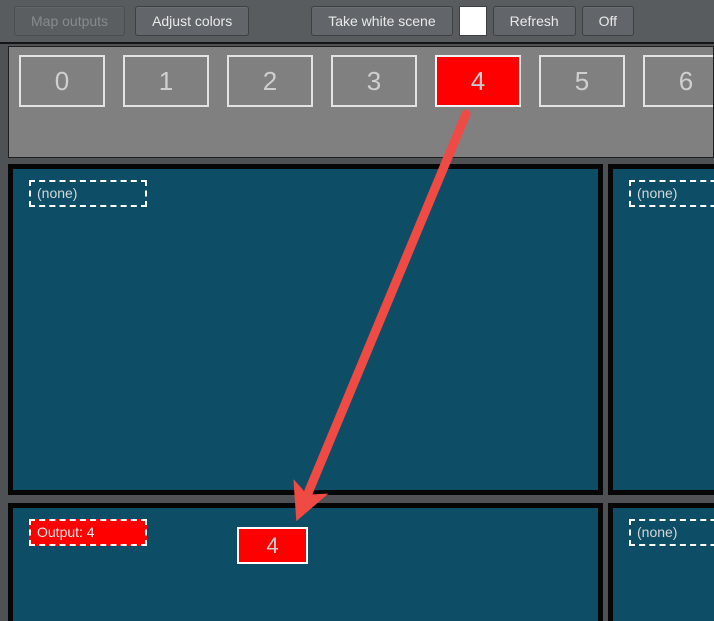 This screenshot has width=714, height=621. Describe the element at coordinates (374, 81) in the screenshot. I see `tab-3: 3` at that location.